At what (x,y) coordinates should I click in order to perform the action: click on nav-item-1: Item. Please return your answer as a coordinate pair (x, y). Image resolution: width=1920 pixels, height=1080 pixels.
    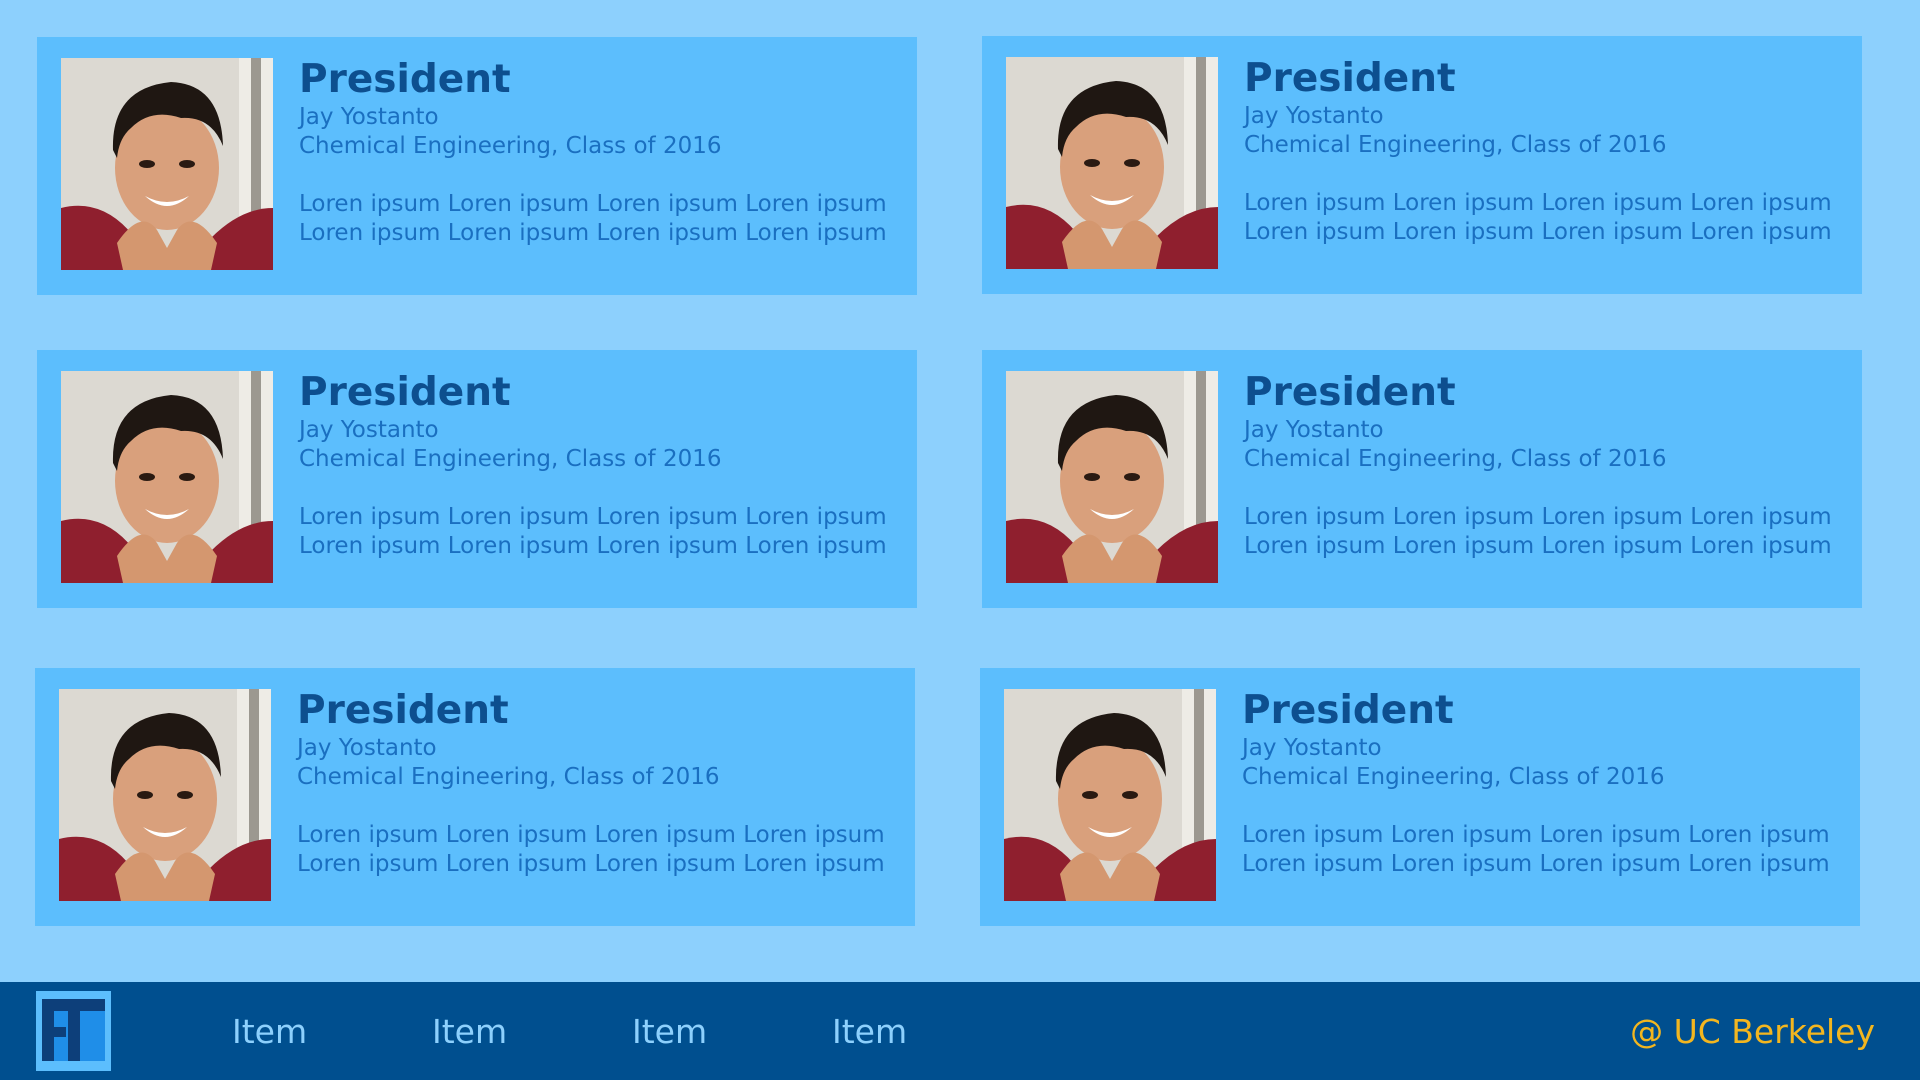
    Looking at the image, I should click on (269, 1032).